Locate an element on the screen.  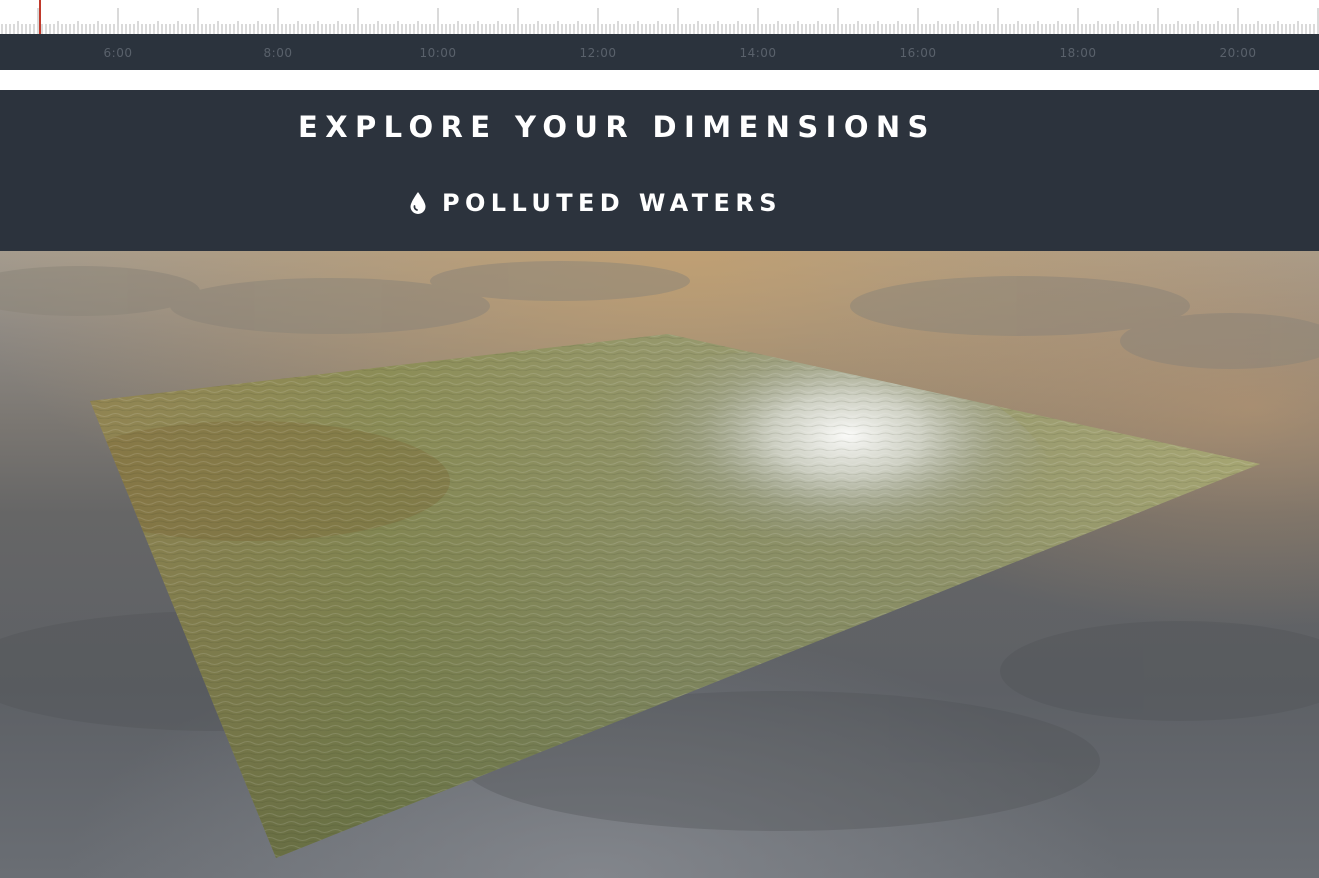
timeline-ruler is located at coordinates (659, 17).